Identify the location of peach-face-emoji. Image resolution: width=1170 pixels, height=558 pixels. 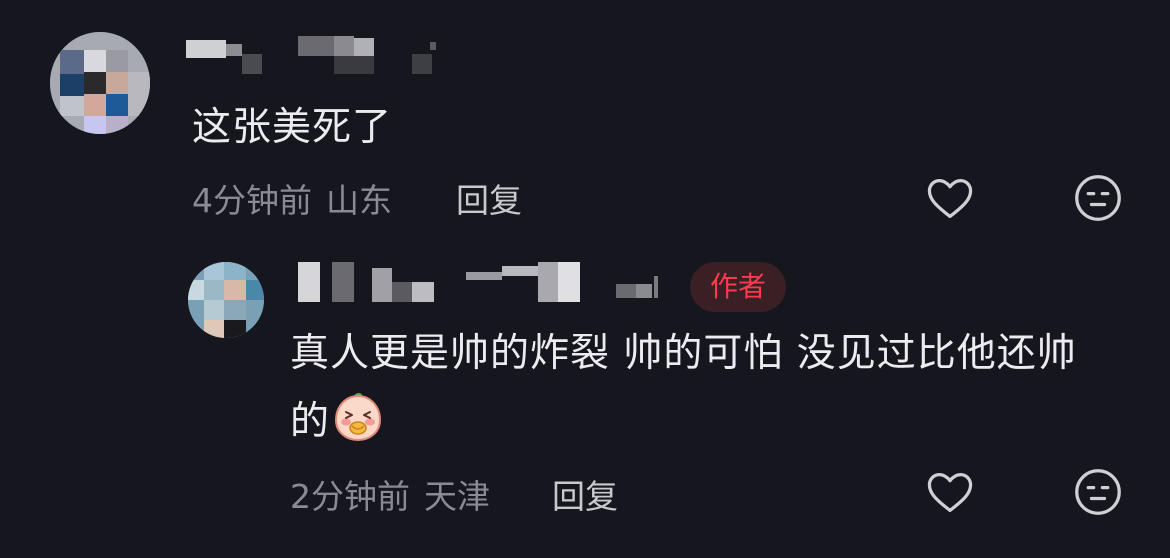
(358, 417).